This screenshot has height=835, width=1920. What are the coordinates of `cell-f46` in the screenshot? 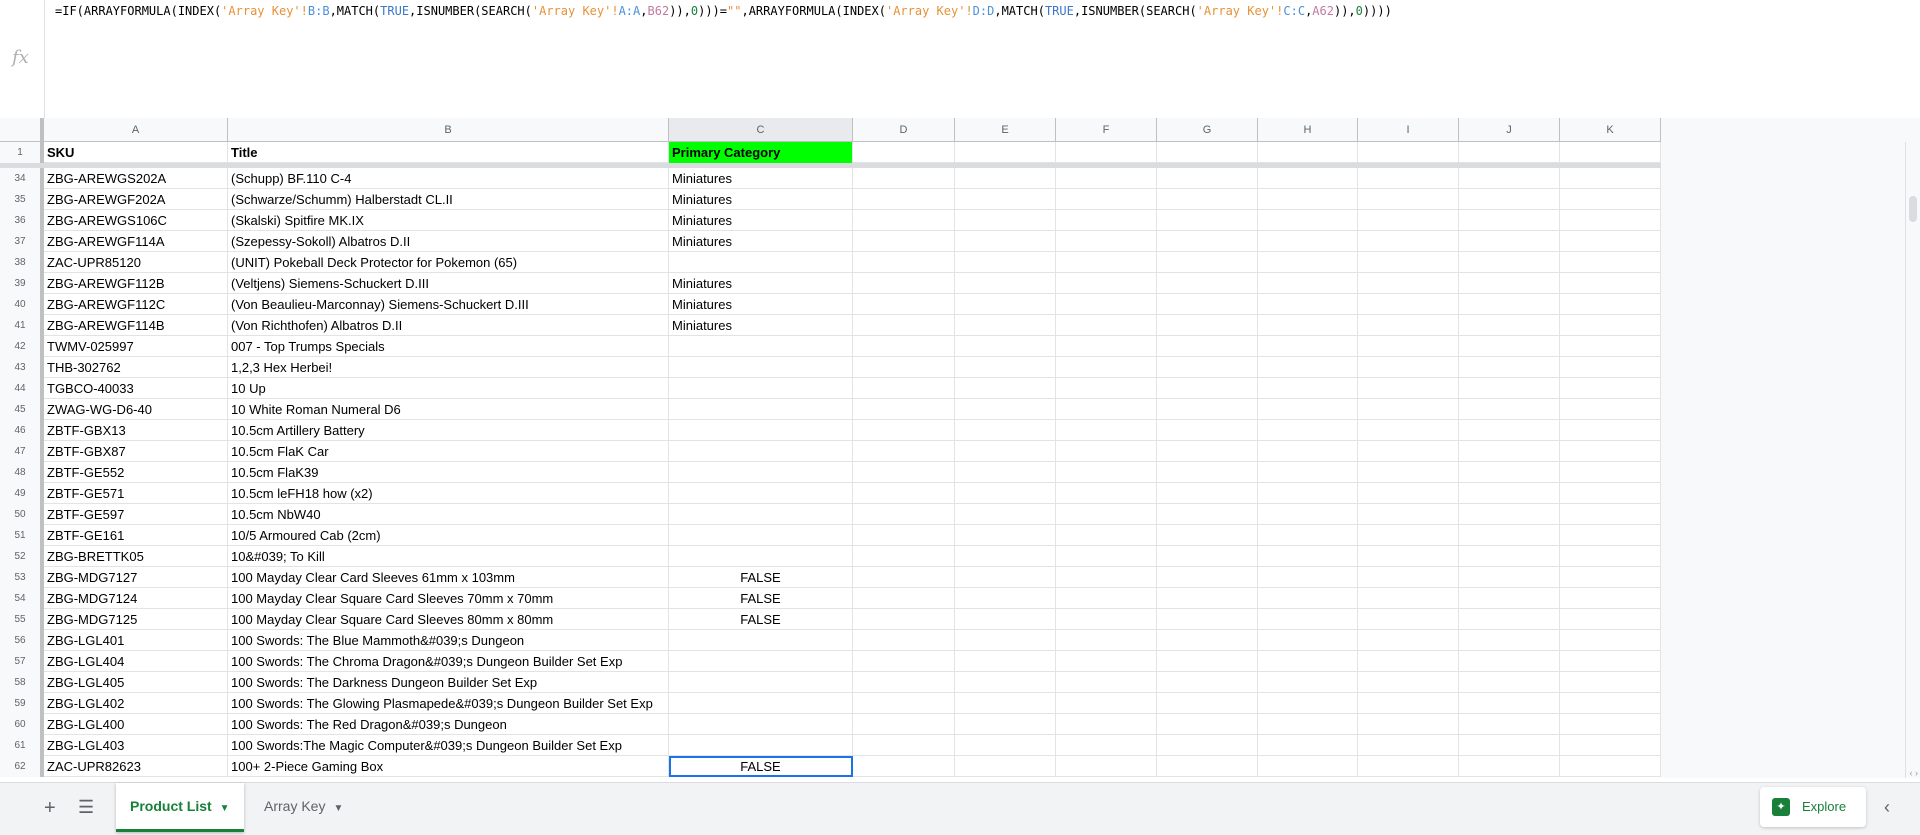 It's located at (1106, 430).